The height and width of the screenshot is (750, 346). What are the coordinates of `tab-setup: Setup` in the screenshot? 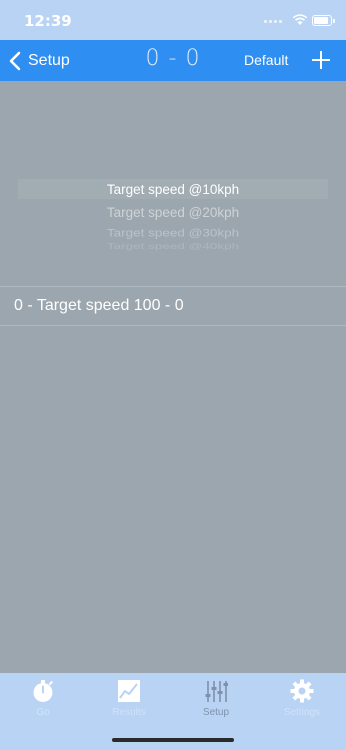 It's located at (216, 699).